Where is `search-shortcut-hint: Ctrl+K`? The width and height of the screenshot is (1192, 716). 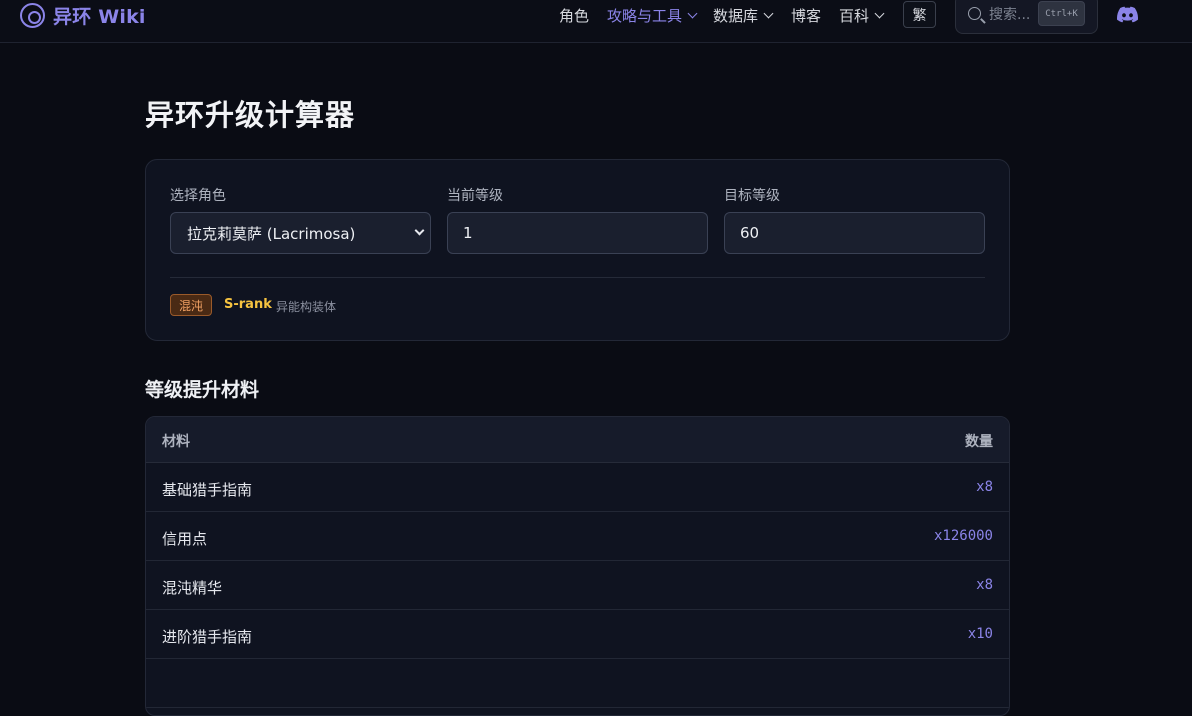 search-shortcut-hint: Ctrl+K is located at coordinates (1061, 13).